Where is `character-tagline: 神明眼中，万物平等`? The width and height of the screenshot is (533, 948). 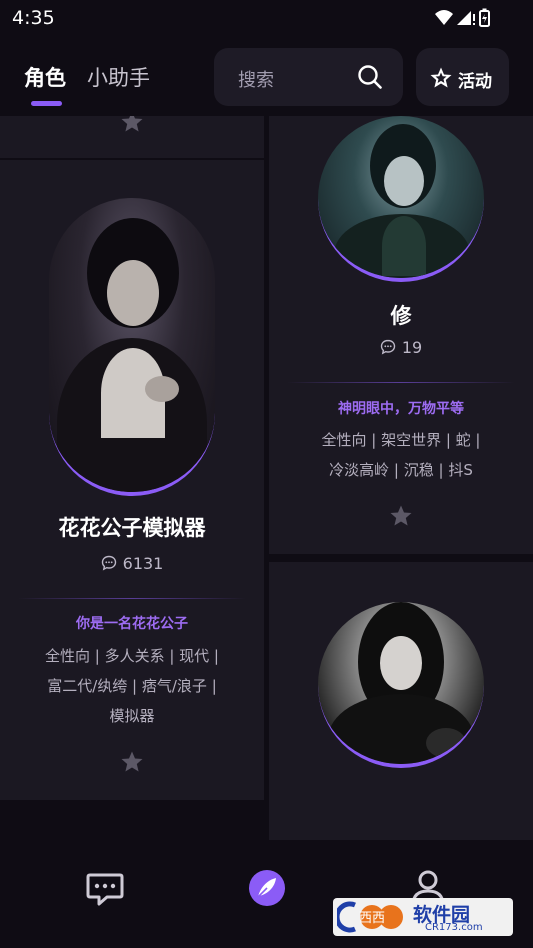
character-tagline: 神明眼中，万物平等 is located at coordinates (401, 409).